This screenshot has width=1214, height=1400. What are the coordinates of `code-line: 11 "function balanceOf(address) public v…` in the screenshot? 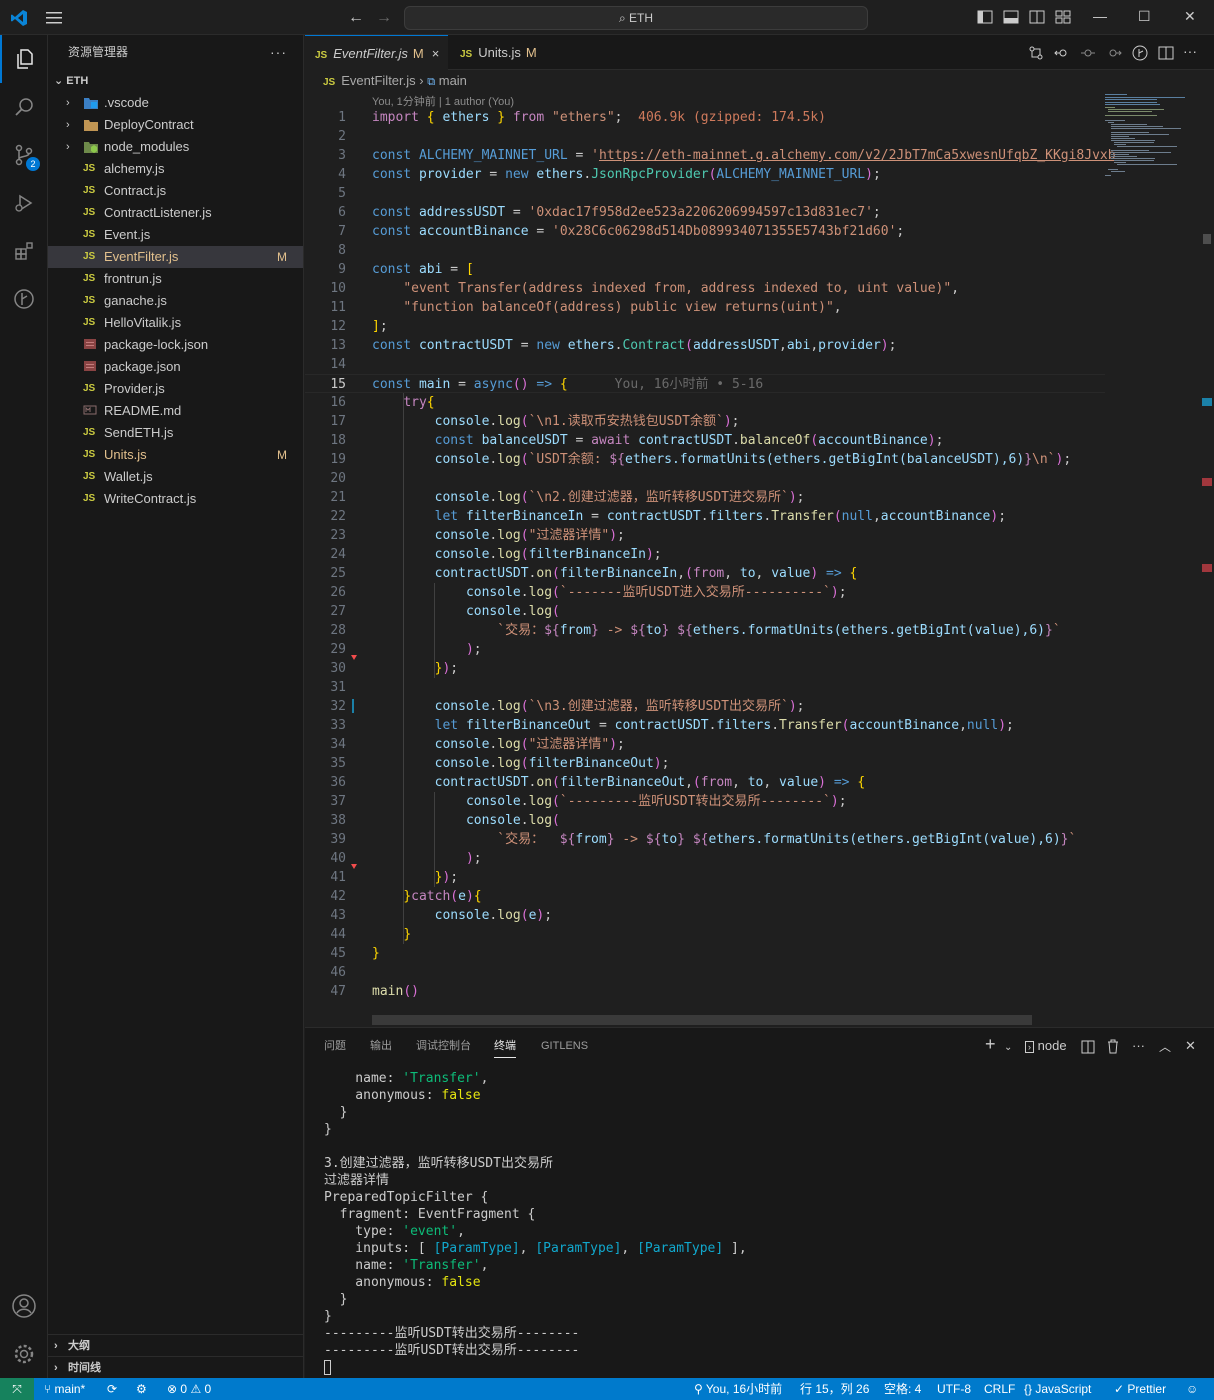 It's located at (705, 307).